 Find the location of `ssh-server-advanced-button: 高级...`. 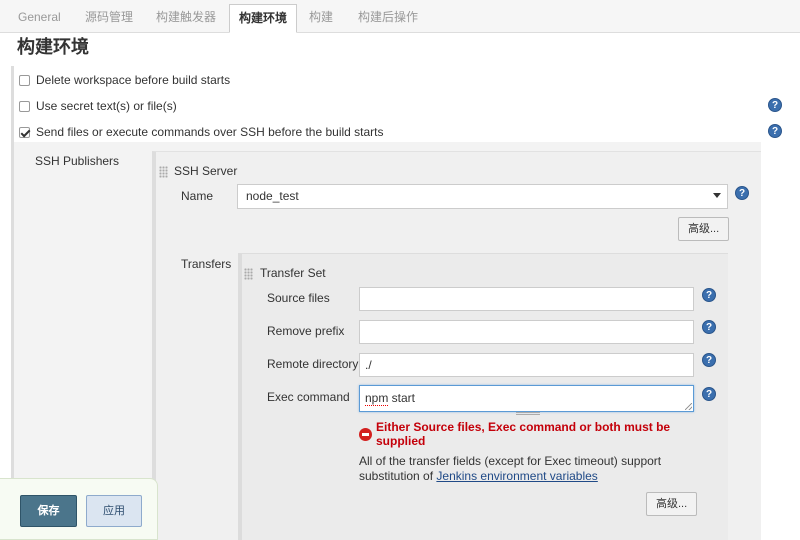

ssh-server-advanced-button: 高级... is located at coordinates (704, 229).